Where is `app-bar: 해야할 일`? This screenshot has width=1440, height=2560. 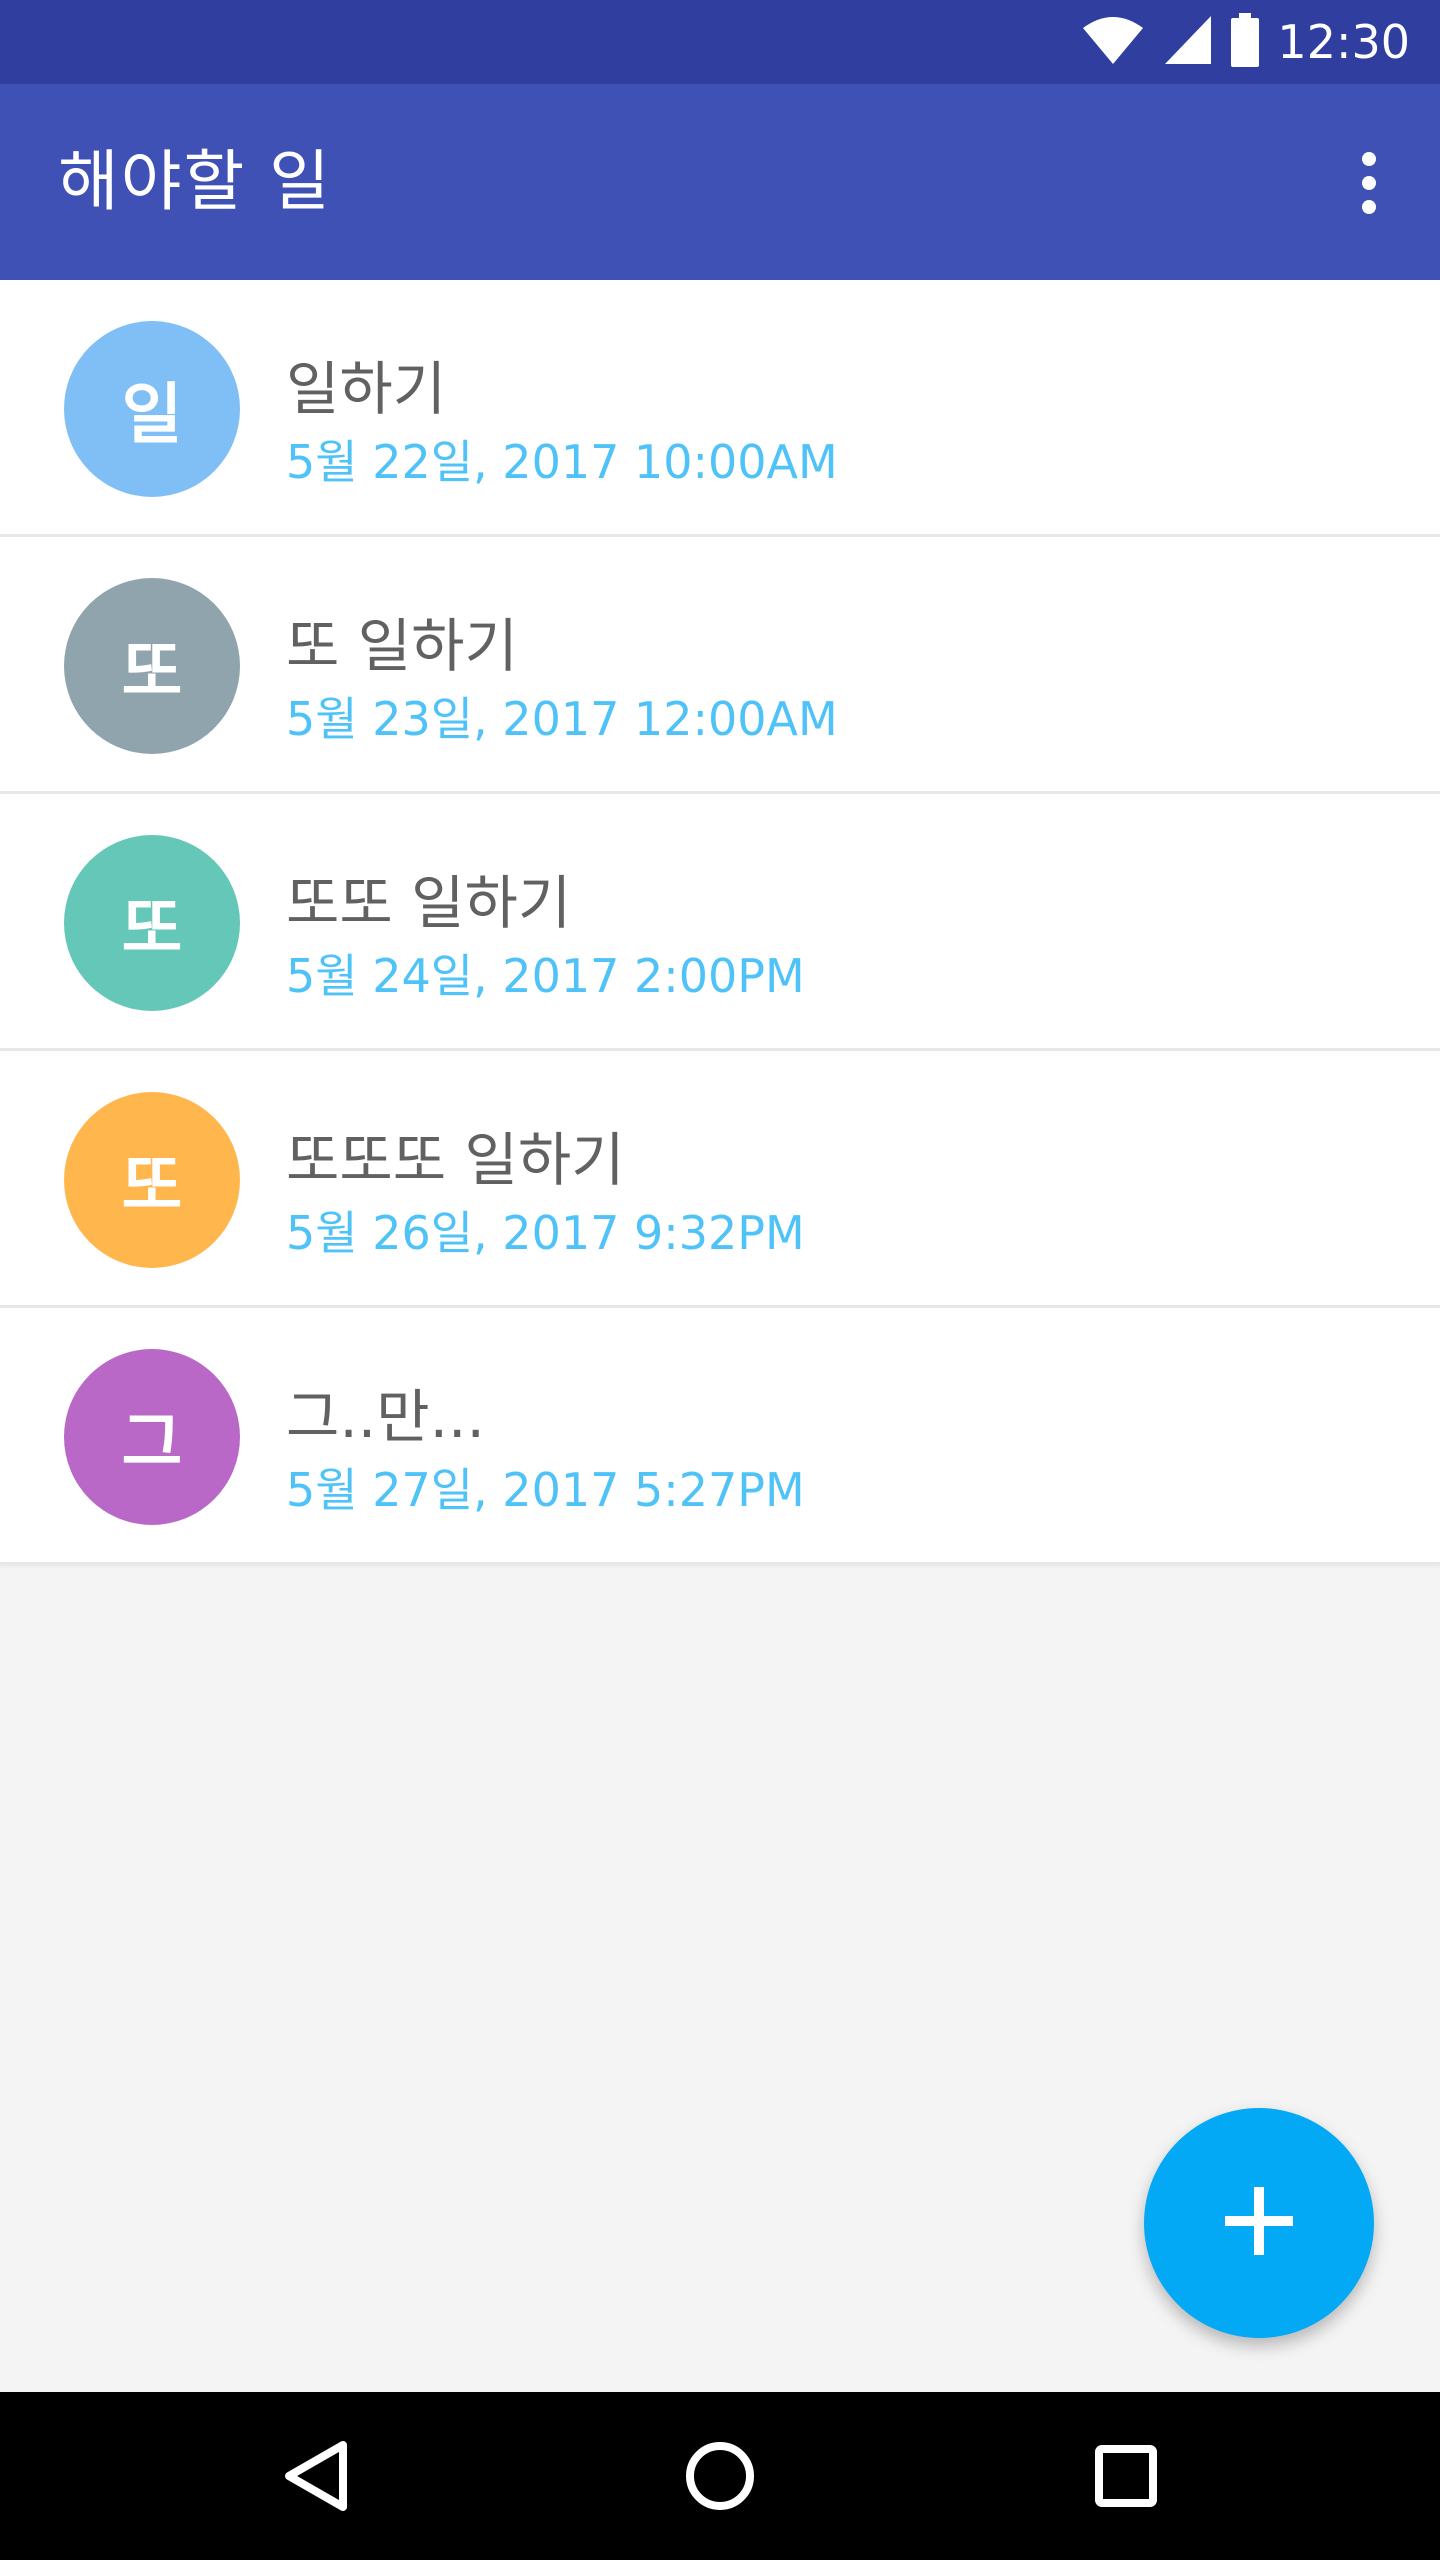 app-bar: 해야할 일 is located at coordinates (720, 182).